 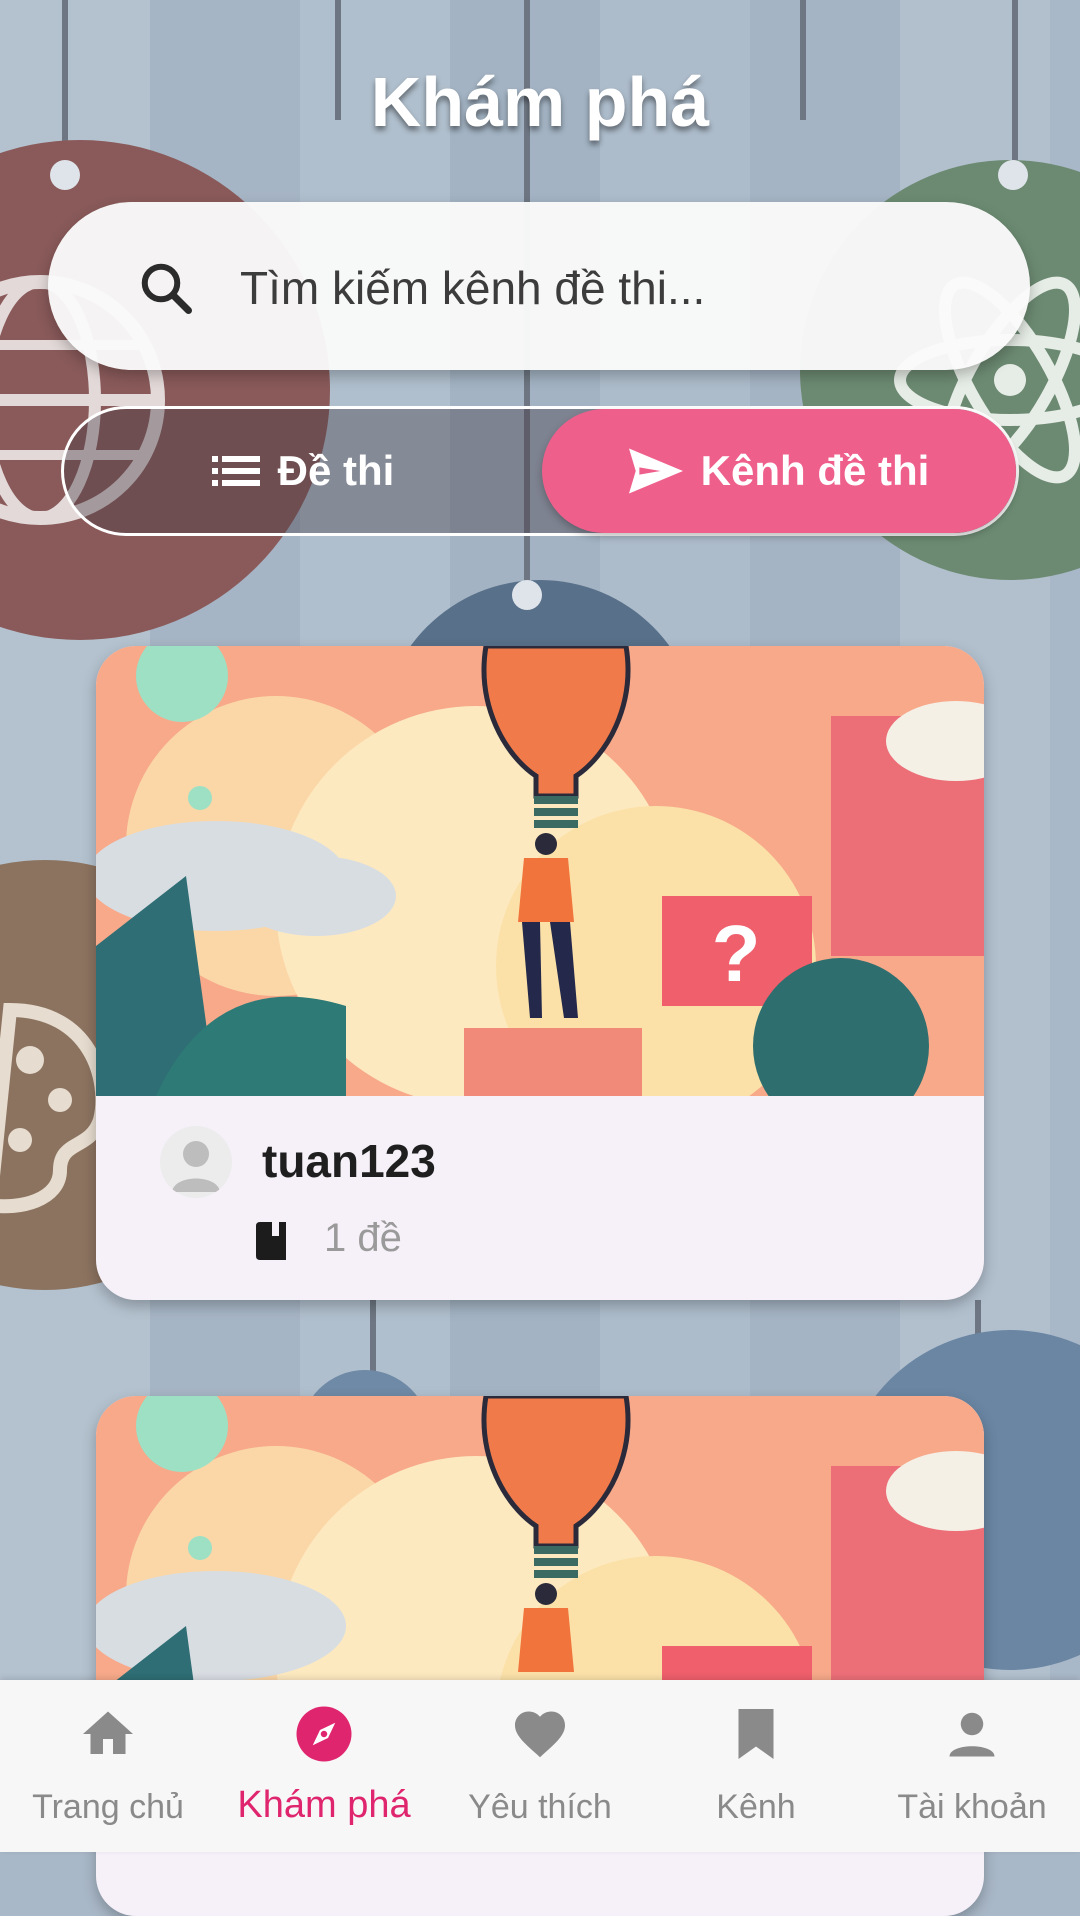 I want to click on search-icon, so click(x=166, y=288).